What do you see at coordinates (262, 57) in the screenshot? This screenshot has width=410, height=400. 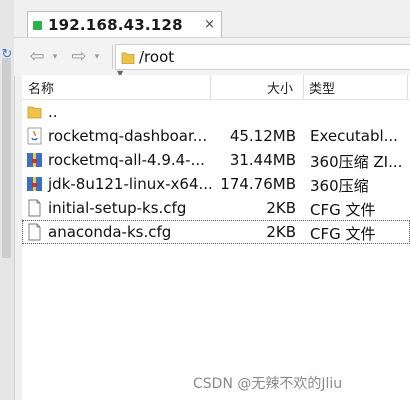 I see `path-input: /root` at bounding box center [262, 57].